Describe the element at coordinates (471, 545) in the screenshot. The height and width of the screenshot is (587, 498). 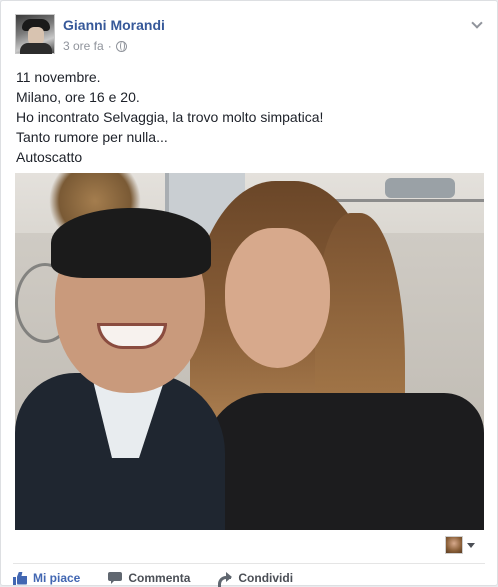
I see `caret-down-icon` at that location.